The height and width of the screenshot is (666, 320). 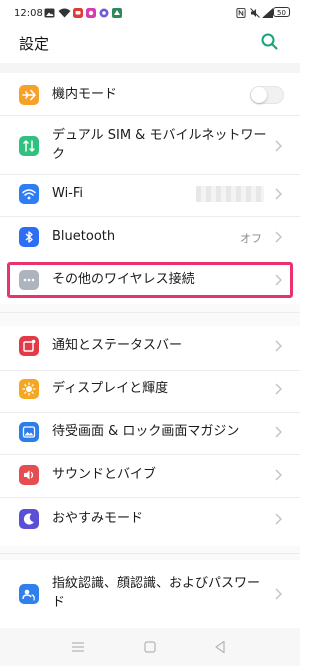 What do you see at coordinates (29, 594) in the screenshot?
I see `fingerprint-icon` at bounding box center [29, 594].